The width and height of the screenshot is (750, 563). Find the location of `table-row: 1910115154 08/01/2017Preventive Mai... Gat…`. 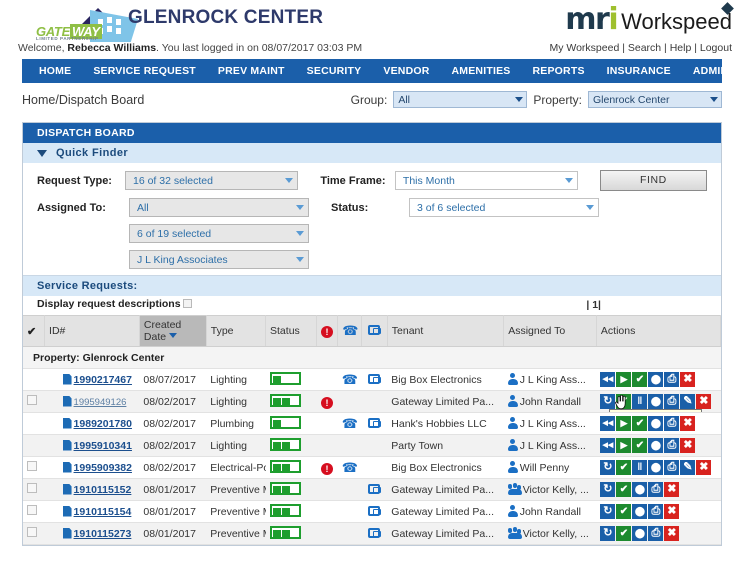

table-row: 1910115154 08/01/2017Preventive Mai... Gat… is located at coordinates (372, 511).